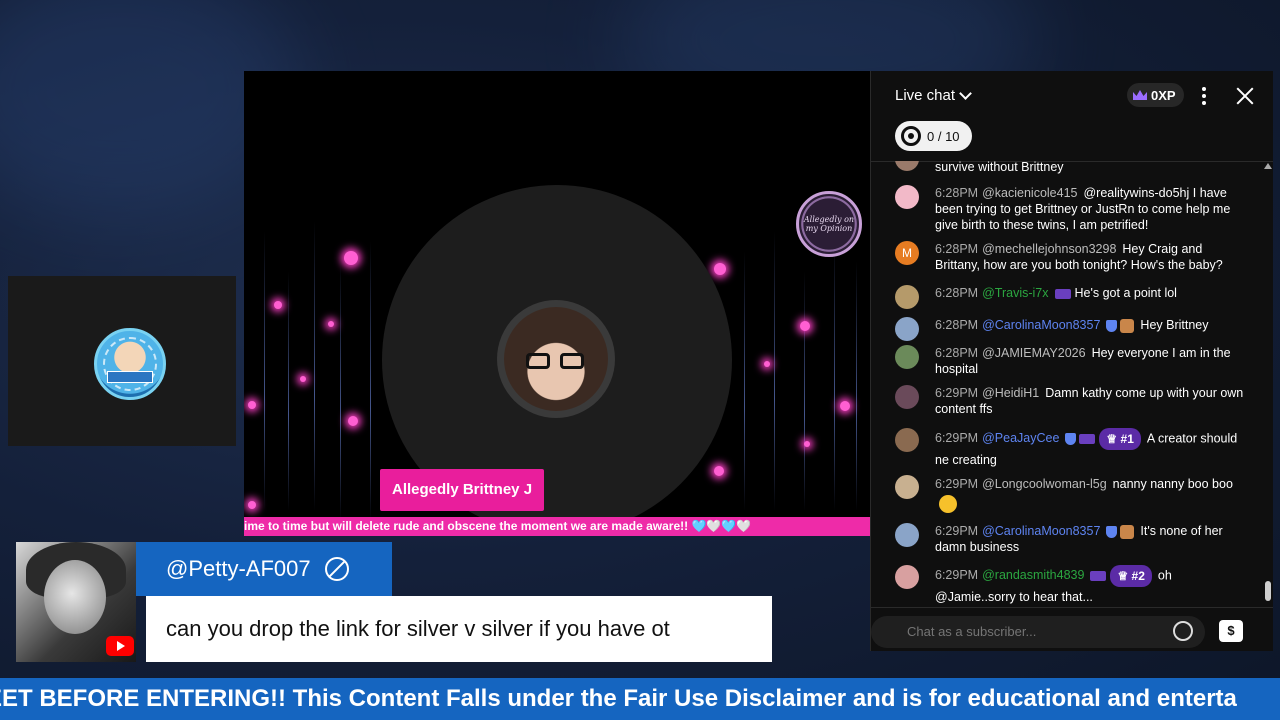  I want to click on message-author: @randasmith4839, so click(1033, 575).